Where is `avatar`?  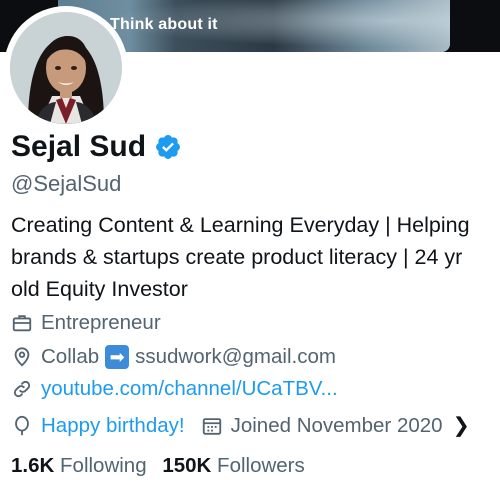 avatar is located at coordinates (66, 68).